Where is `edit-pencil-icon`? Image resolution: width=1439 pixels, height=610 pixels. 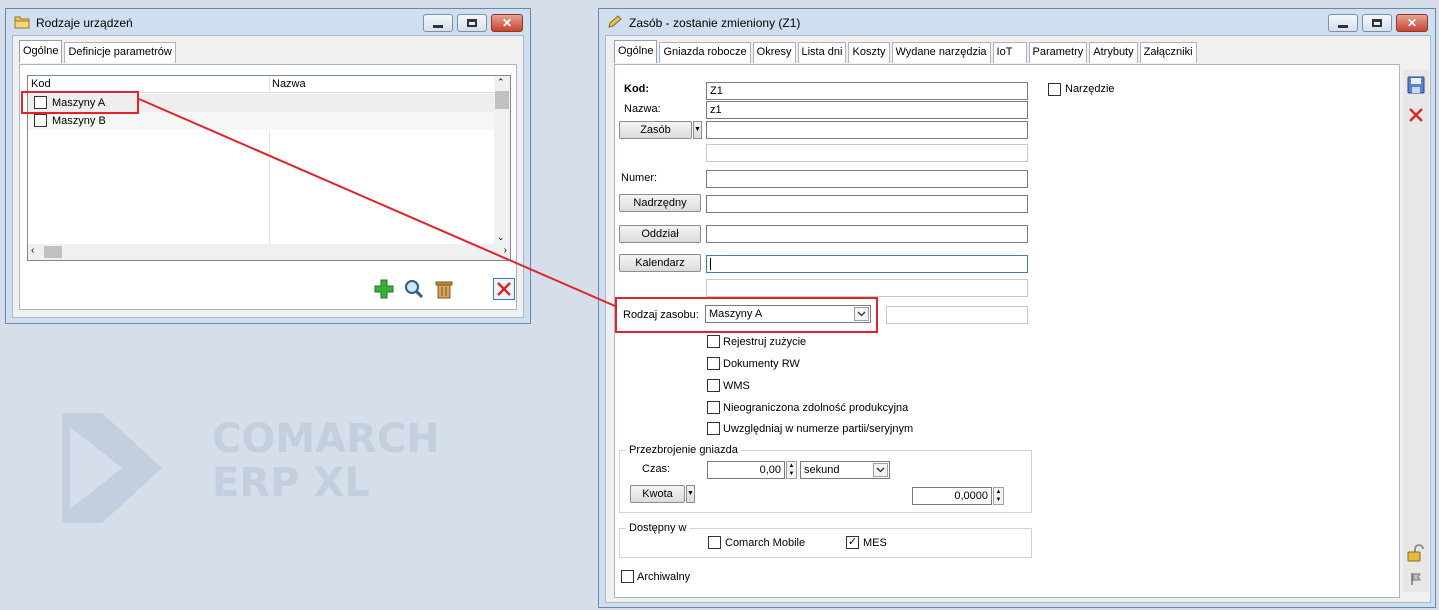
edit-pencil-icon is located at coordinates (615, 21).